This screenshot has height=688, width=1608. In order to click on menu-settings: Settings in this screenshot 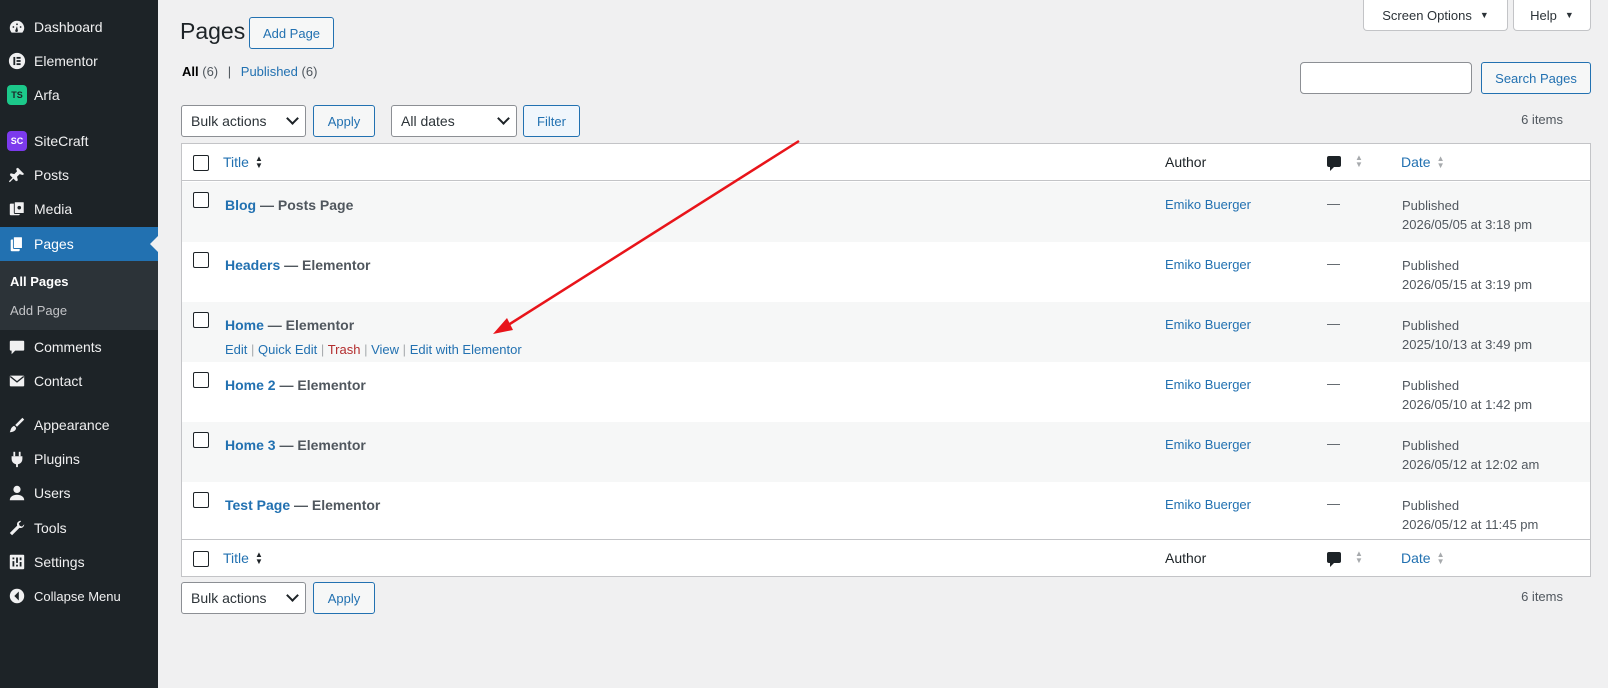, I will do `click(79, 562)`.